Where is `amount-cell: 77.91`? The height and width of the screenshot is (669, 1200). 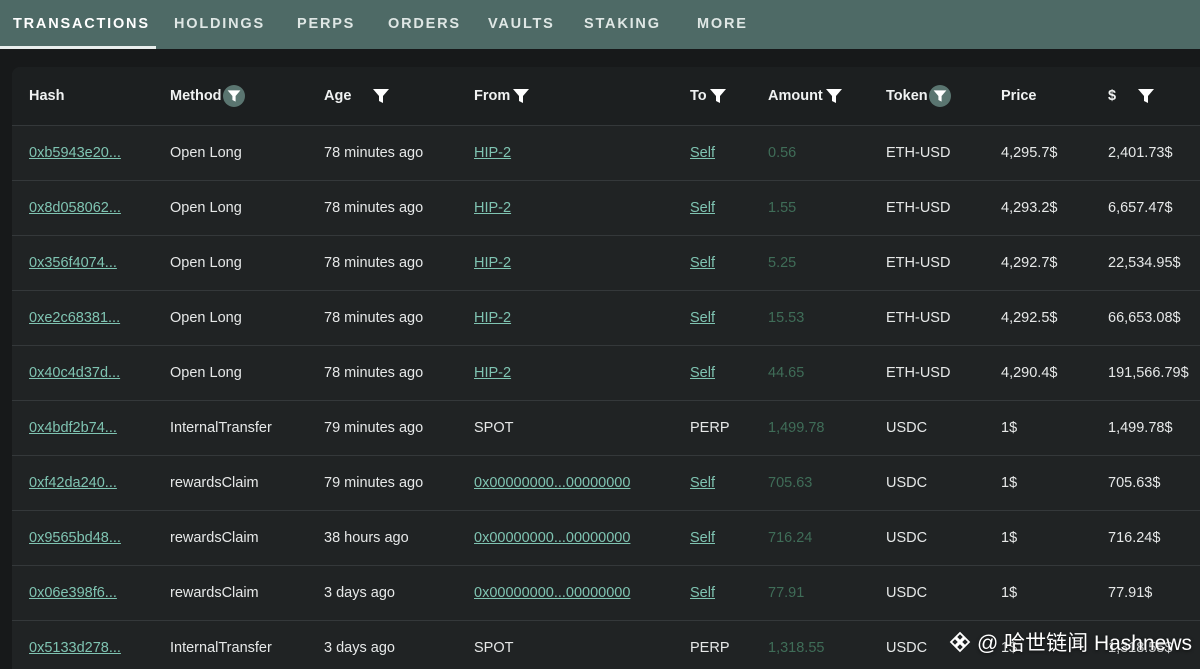 amount-cell: 77.91 is located at coordinates (786, 593).